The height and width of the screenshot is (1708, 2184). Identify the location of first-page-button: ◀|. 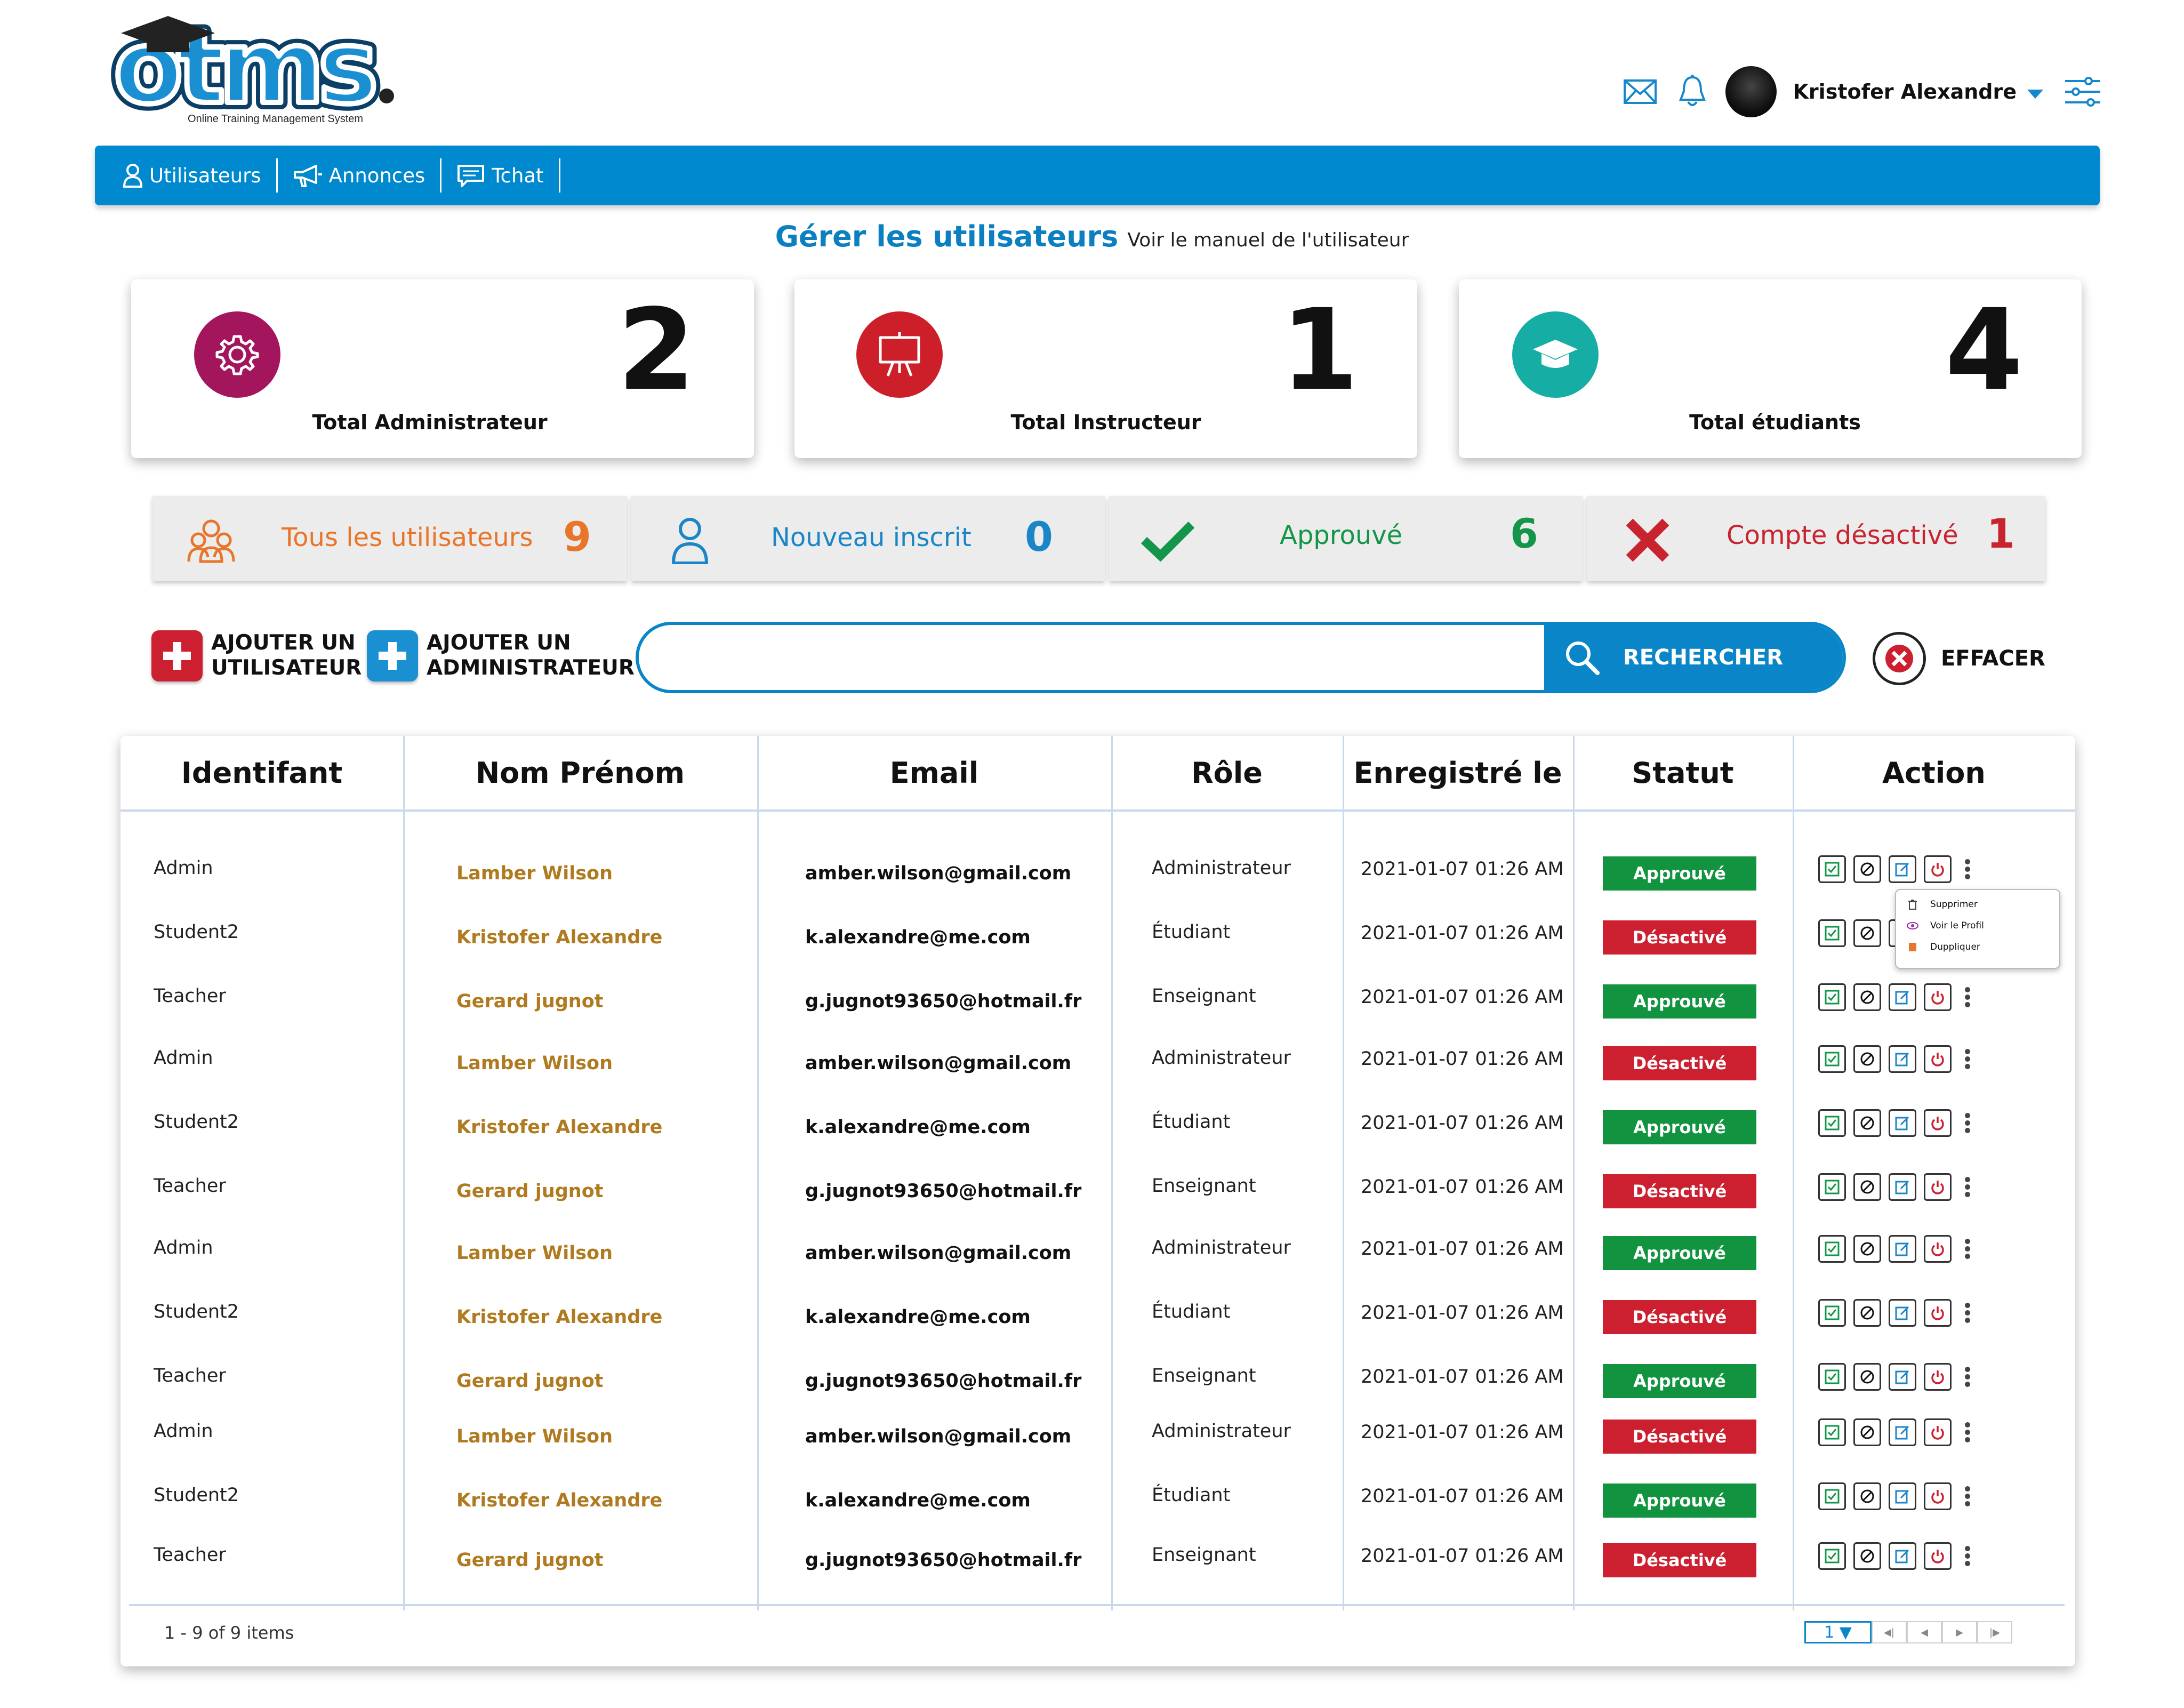
(1889, 1632).